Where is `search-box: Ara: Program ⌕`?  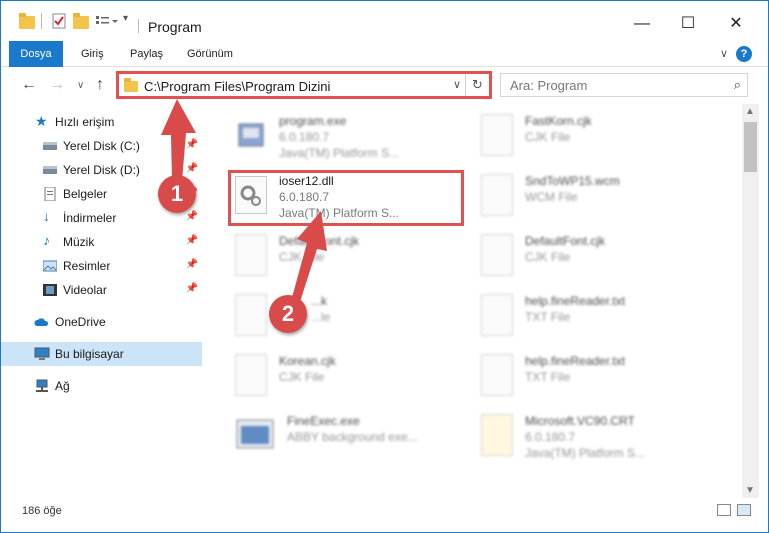
search-box: Ara: Program ⌕ is located at coordinates (624, 85).